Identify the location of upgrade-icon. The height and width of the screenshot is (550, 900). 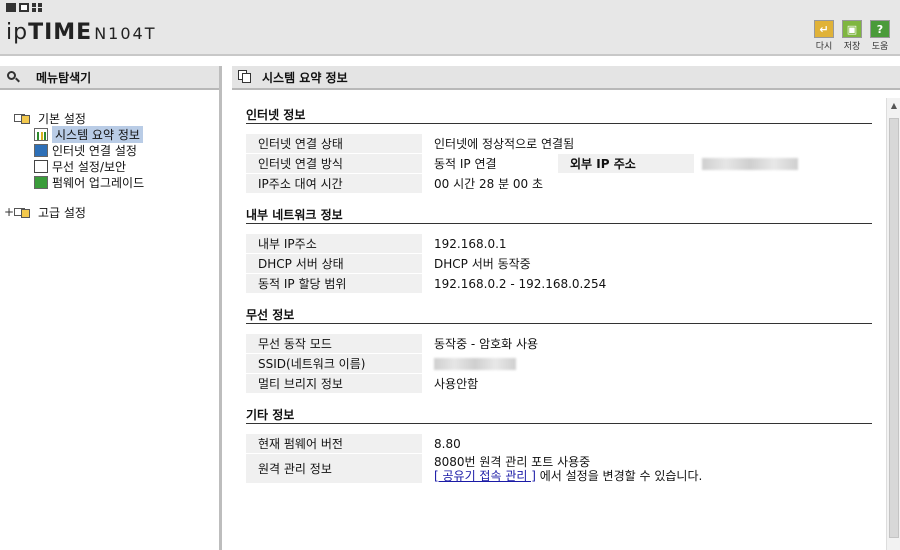
(41, 182).